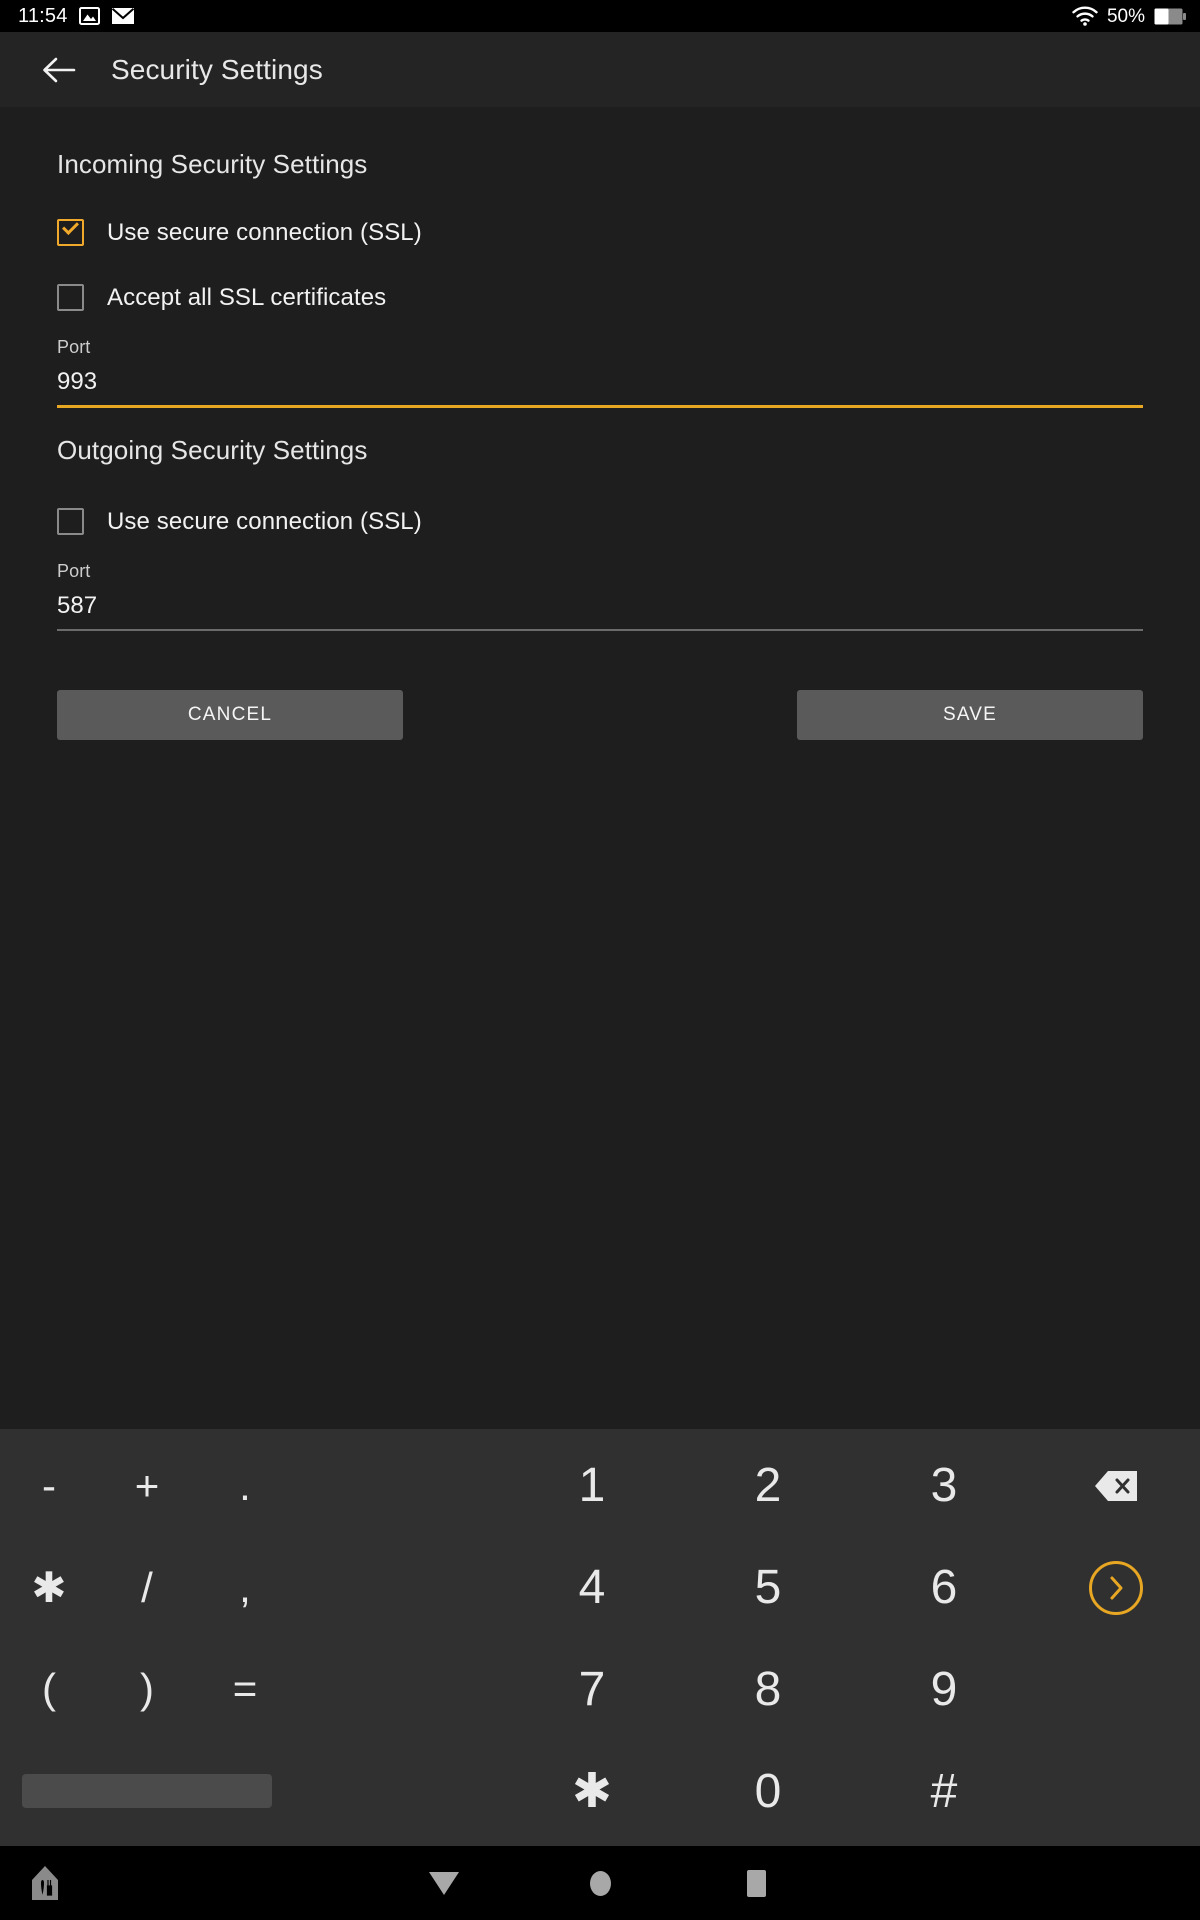  I want to click on key-comma: ,, so click(245, 1588).